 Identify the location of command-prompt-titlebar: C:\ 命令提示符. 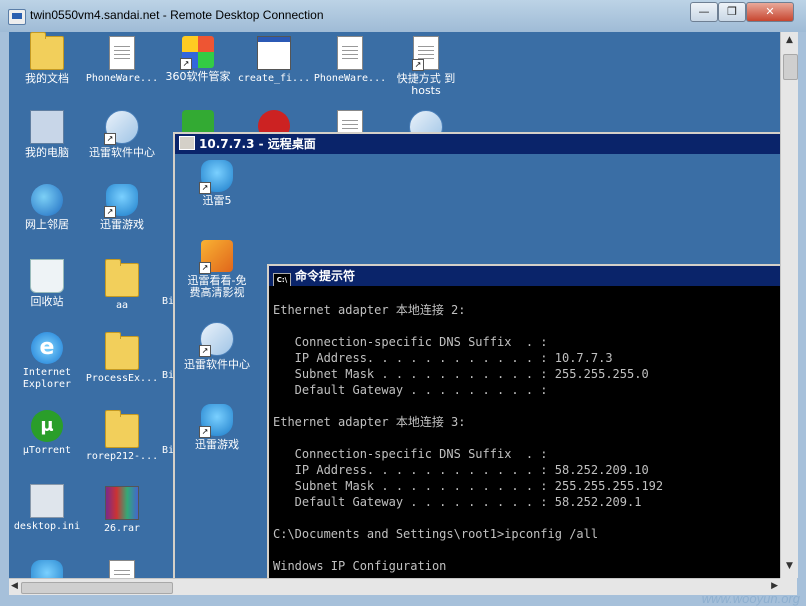
(525, 276).